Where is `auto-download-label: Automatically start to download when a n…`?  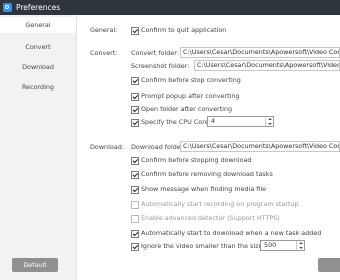 auto-download-label: Automatically start to download when a n… is located at coordinates (231, 233).